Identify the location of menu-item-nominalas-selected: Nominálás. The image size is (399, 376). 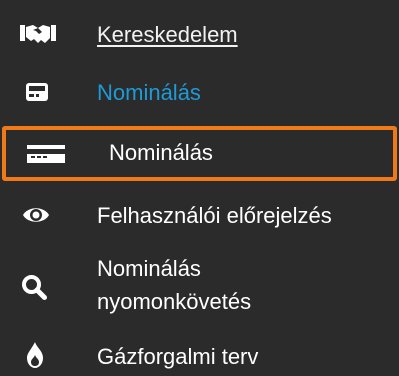
(199, 153).